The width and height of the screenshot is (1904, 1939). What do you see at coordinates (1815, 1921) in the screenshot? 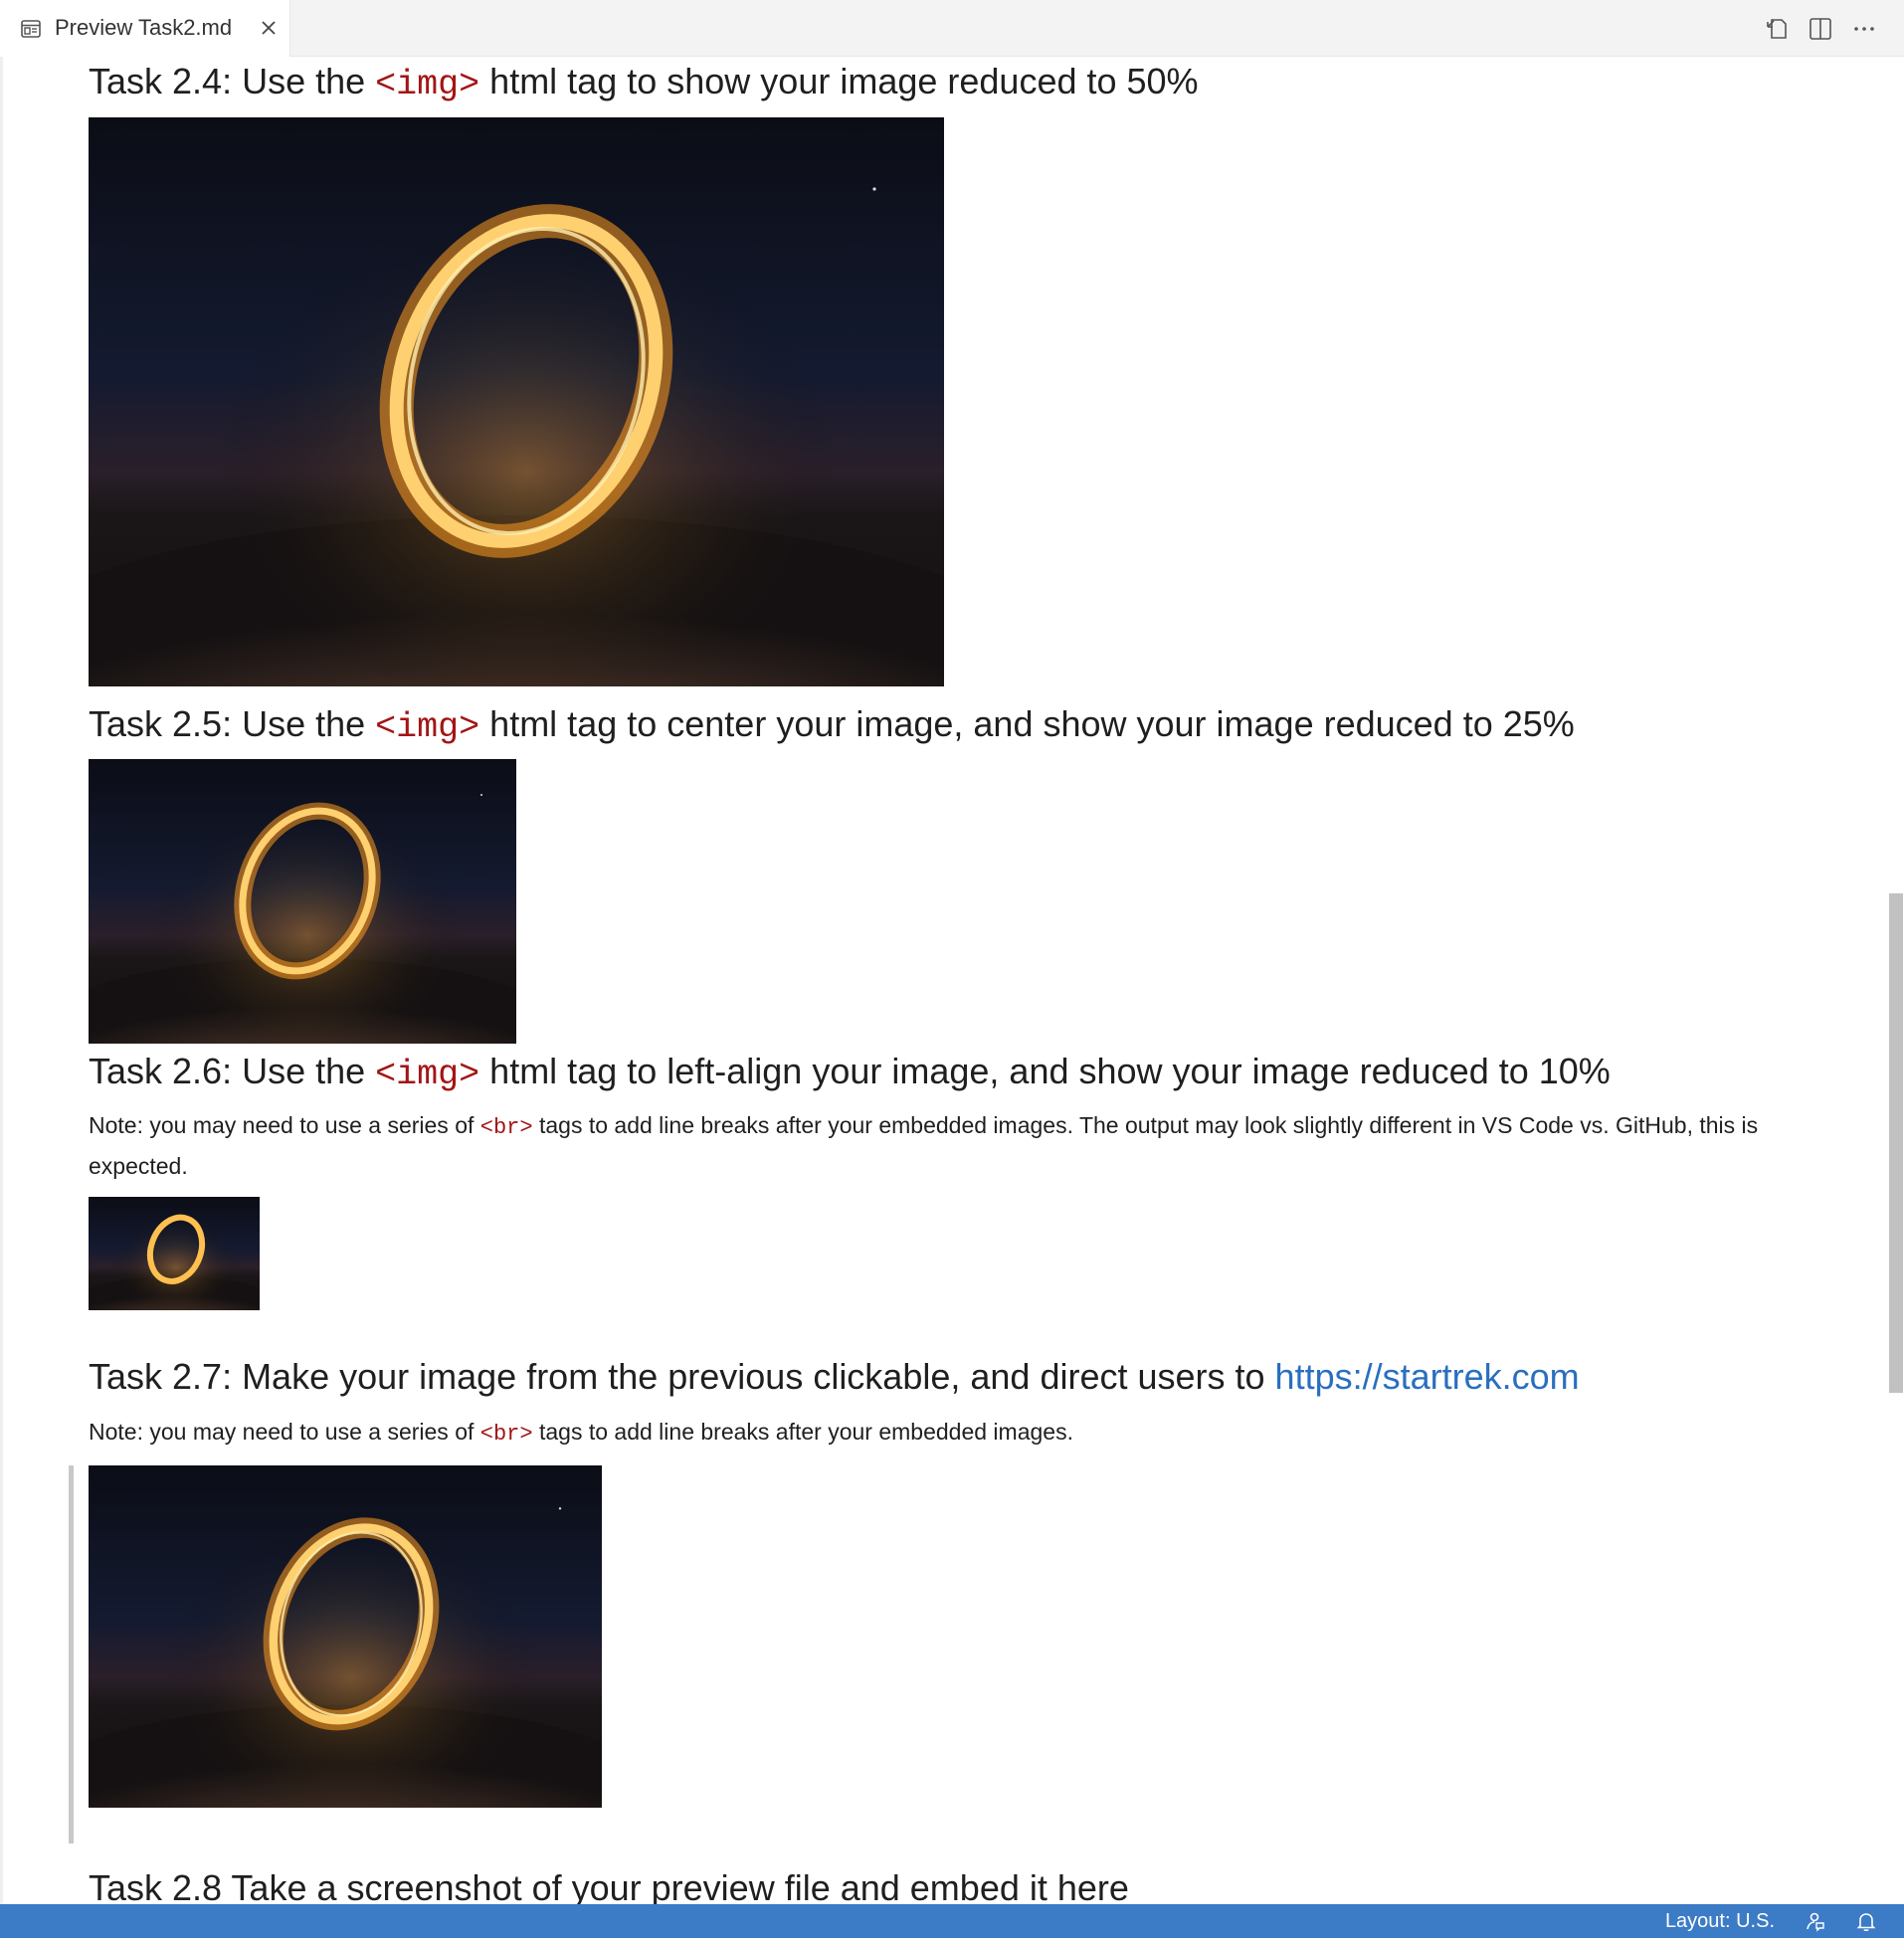
I see `feedback-icon` at bounding box center [1815, 1921].